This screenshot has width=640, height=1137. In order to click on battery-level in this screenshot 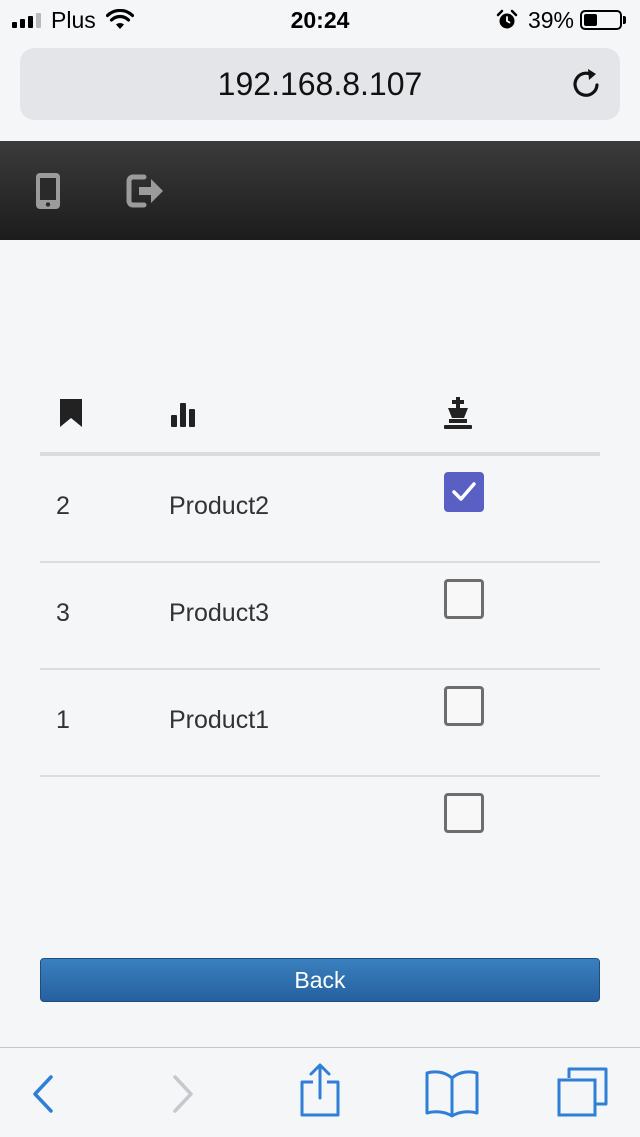, I will do `click(590, 20)`.